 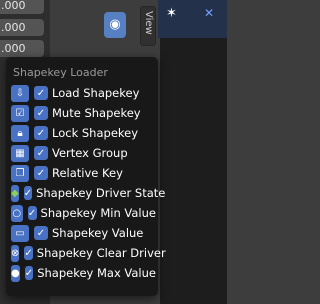 I want to click on view-tab: View, so click(x=148, y=26).